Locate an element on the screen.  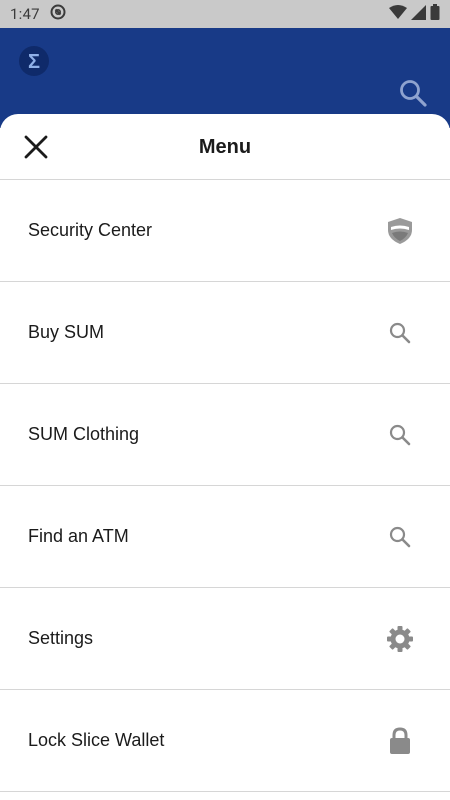
menu-item-label: Settings is located at coordinates (61, 638).